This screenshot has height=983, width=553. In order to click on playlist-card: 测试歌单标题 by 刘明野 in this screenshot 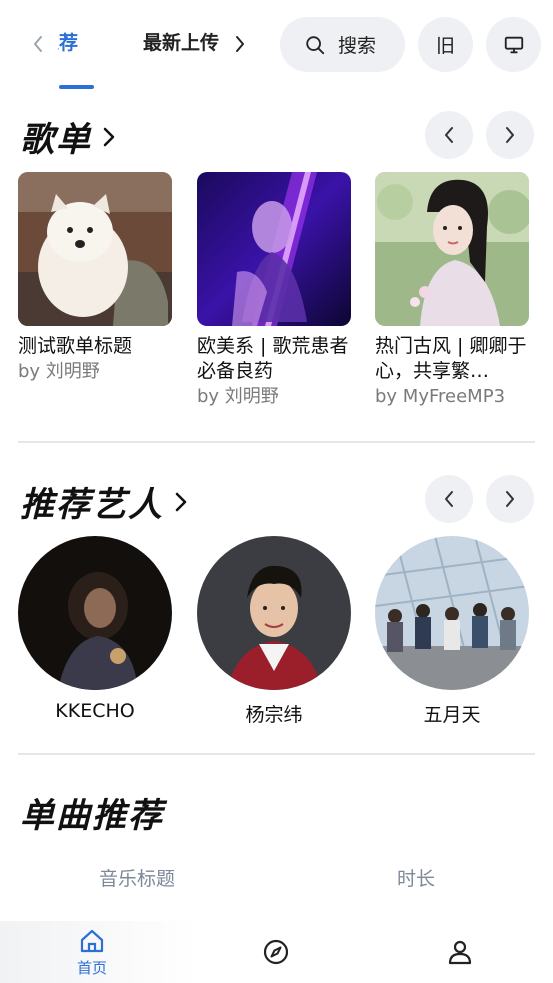, I will do `click(95, 278)`.